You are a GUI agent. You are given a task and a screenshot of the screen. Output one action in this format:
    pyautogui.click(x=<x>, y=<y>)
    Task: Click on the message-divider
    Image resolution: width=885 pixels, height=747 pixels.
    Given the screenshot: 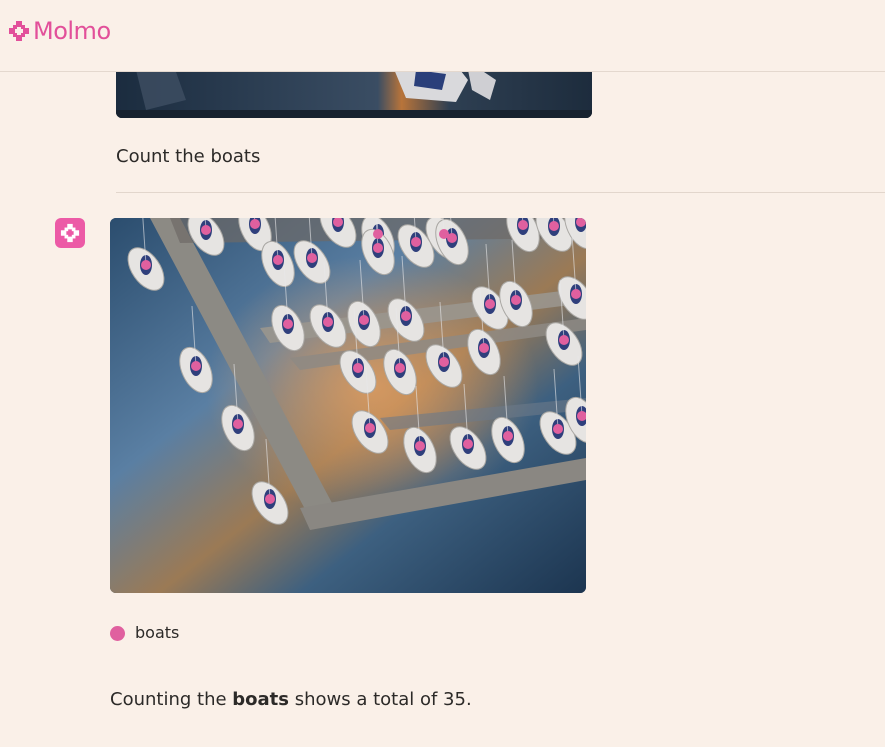 What is the action you would take?
    pyautogui.click(x=500, y=192)
    